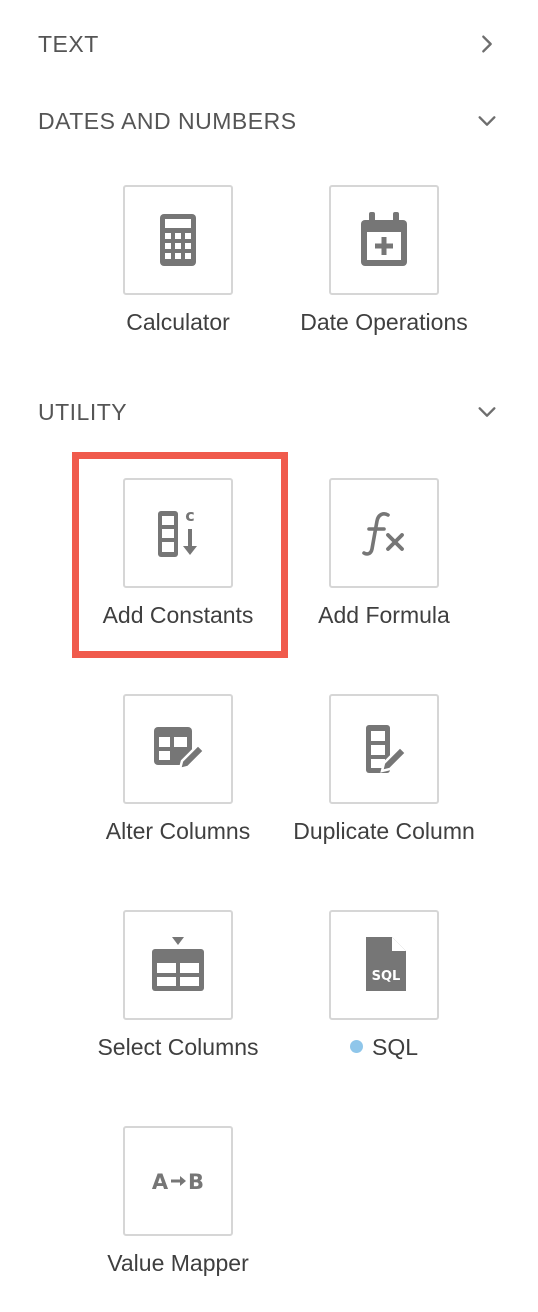 The width and height of the screenshot is (538, 1312). I want to click on tool-add-formula-tile, so click(384, 533).